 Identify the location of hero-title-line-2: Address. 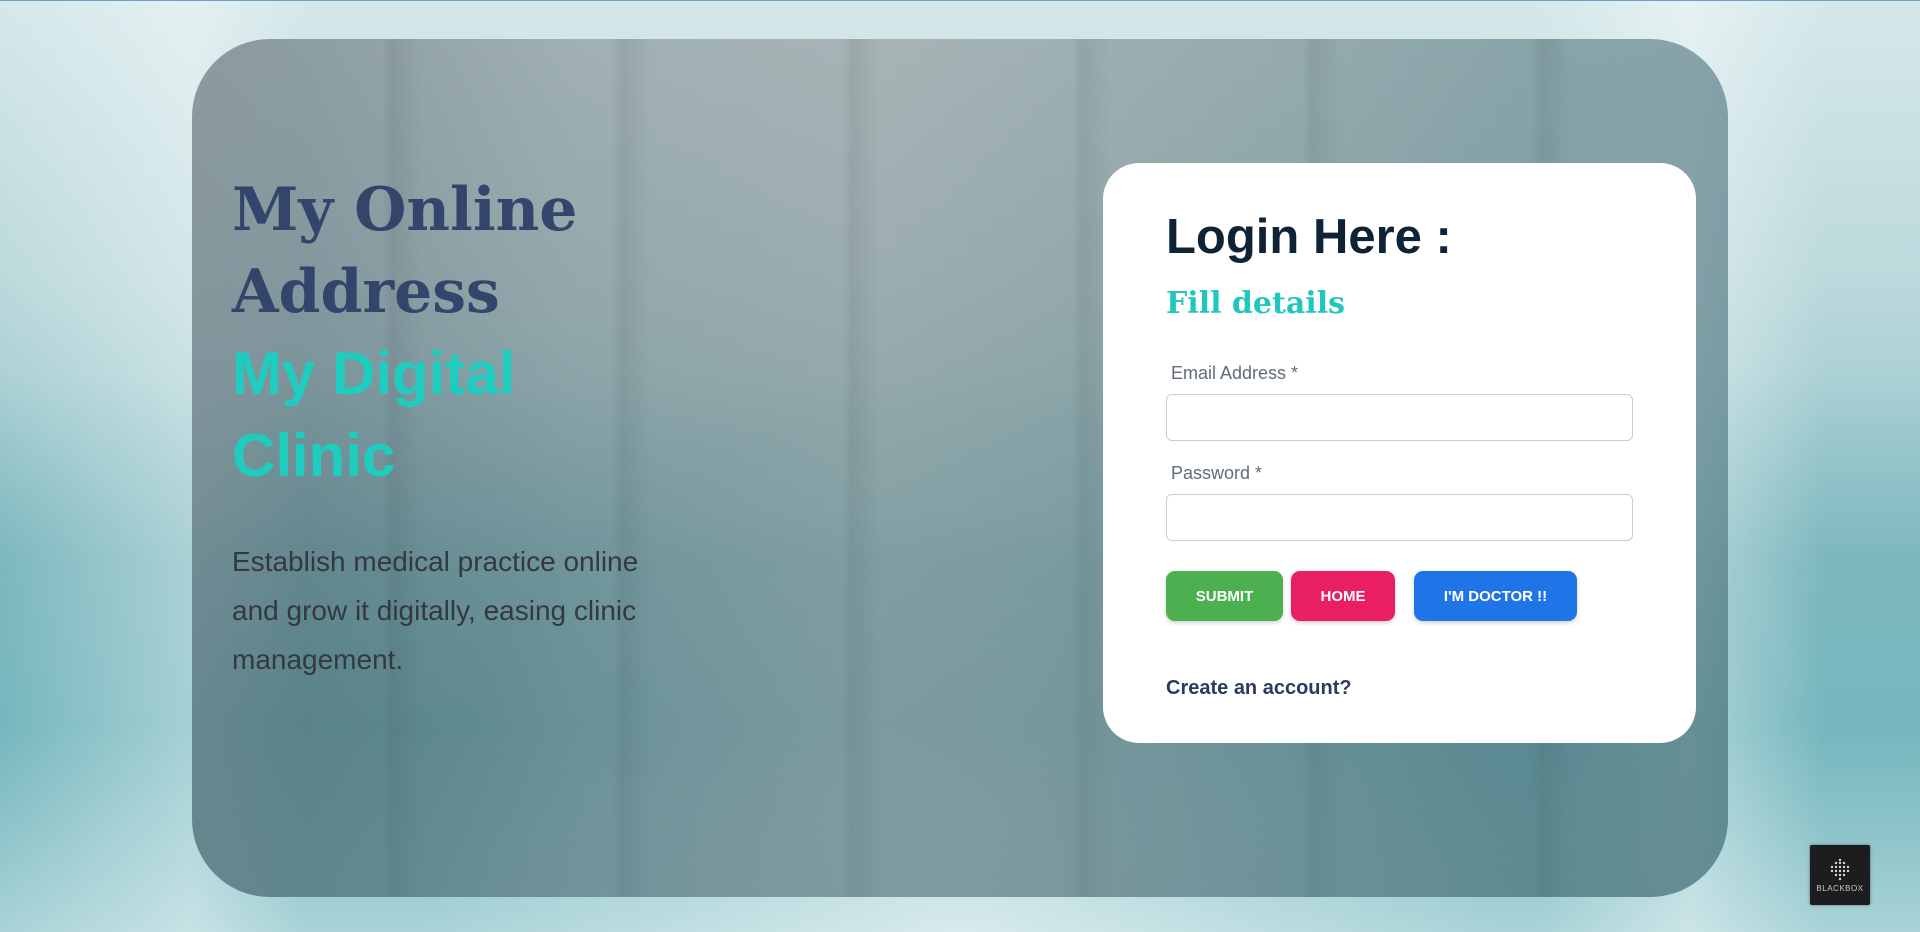
(366, 292).